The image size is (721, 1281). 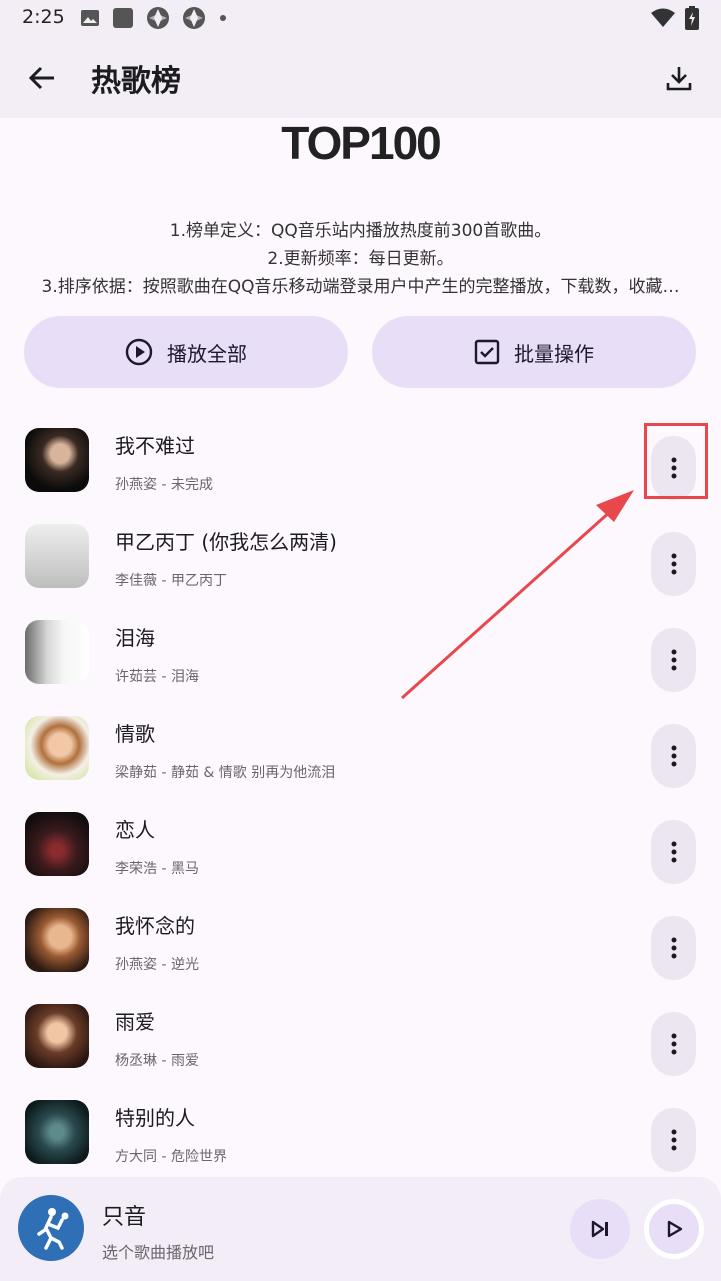 I want to click on player-title: 只音, so click(x=124, y=1217).